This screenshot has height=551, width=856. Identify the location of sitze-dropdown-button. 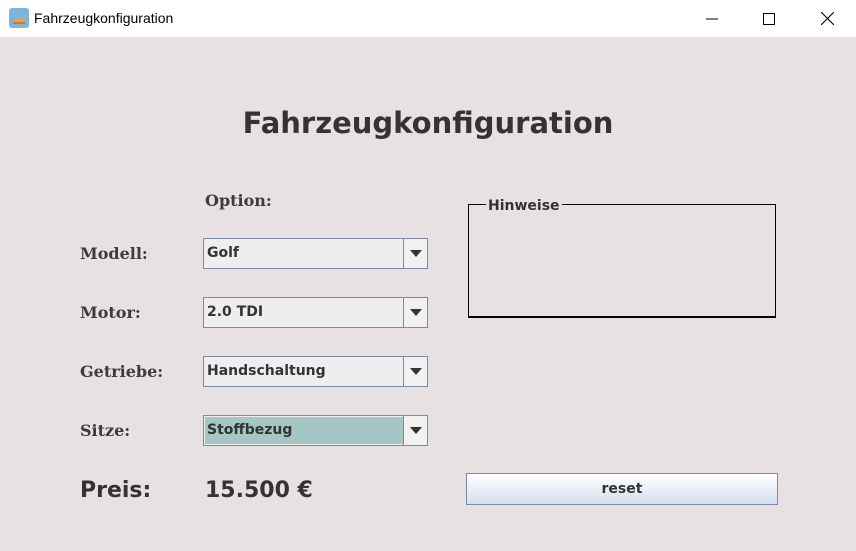
(415, 430).